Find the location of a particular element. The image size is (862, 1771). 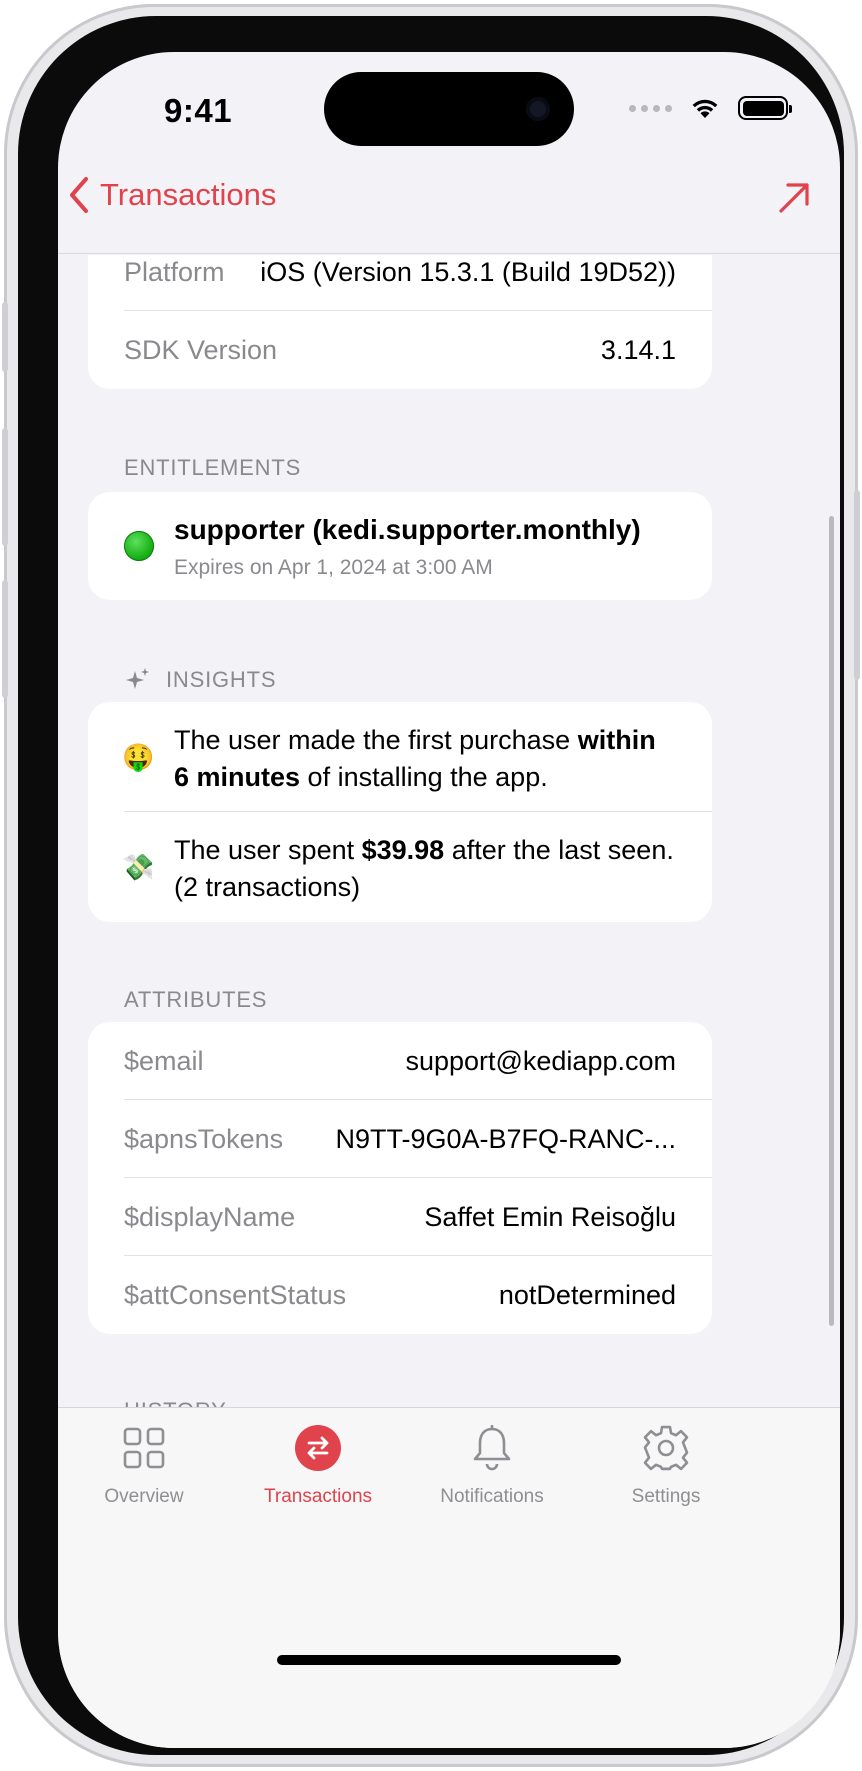

attribute-value: notDetermined is located at coordinates (587, 1294).